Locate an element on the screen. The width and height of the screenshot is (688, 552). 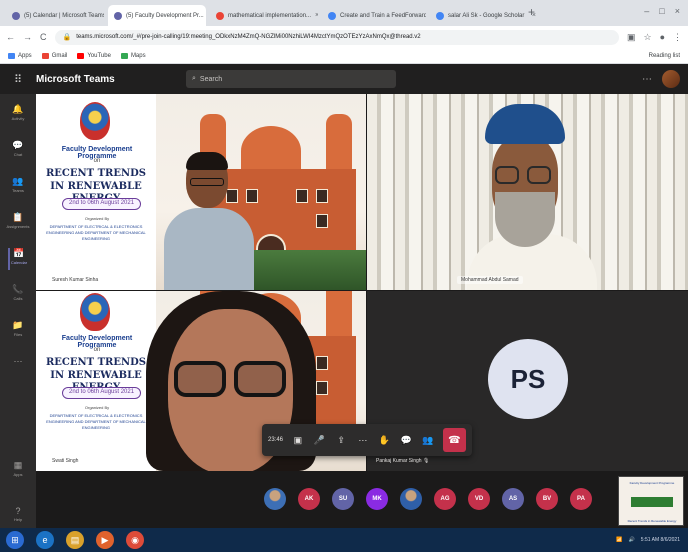
active-speaker-label: Pankaj Kumar Singh 🎙 is located at coordinates (402, 461).